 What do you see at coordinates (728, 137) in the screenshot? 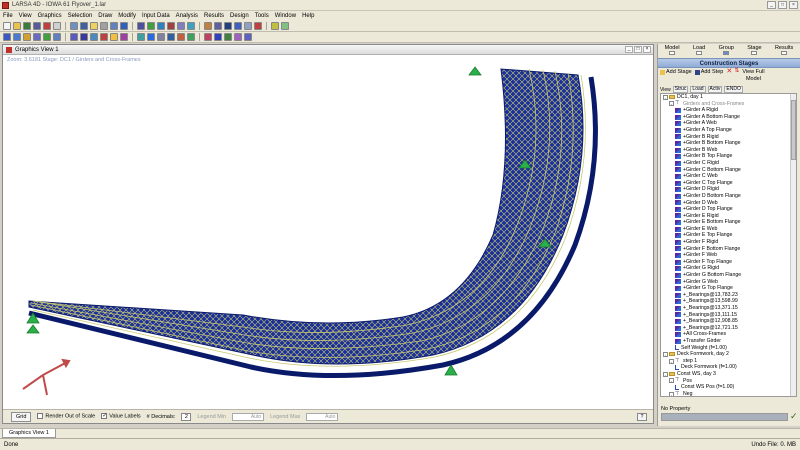
I see `tree-row: +Girder B Rigid` at bounding box center [728, 137].